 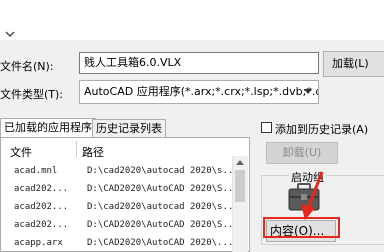 I want to click on unload-button: 卸载(U), so click(x=302, y=153).